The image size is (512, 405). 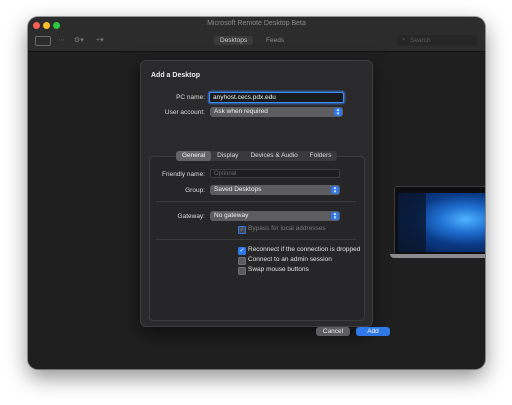 I want to click on bypass-checkbox: ✓, so click(x=242, y=230).